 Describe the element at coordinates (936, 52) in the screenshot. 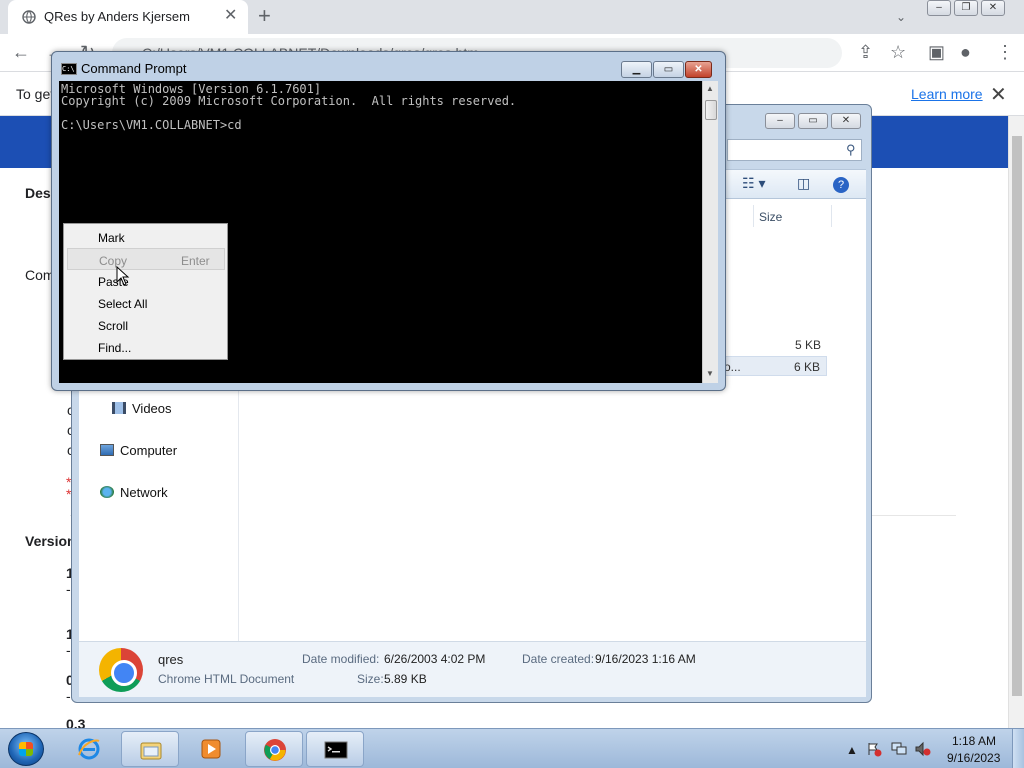

I see `side-panel-icon: ▣` at that location.